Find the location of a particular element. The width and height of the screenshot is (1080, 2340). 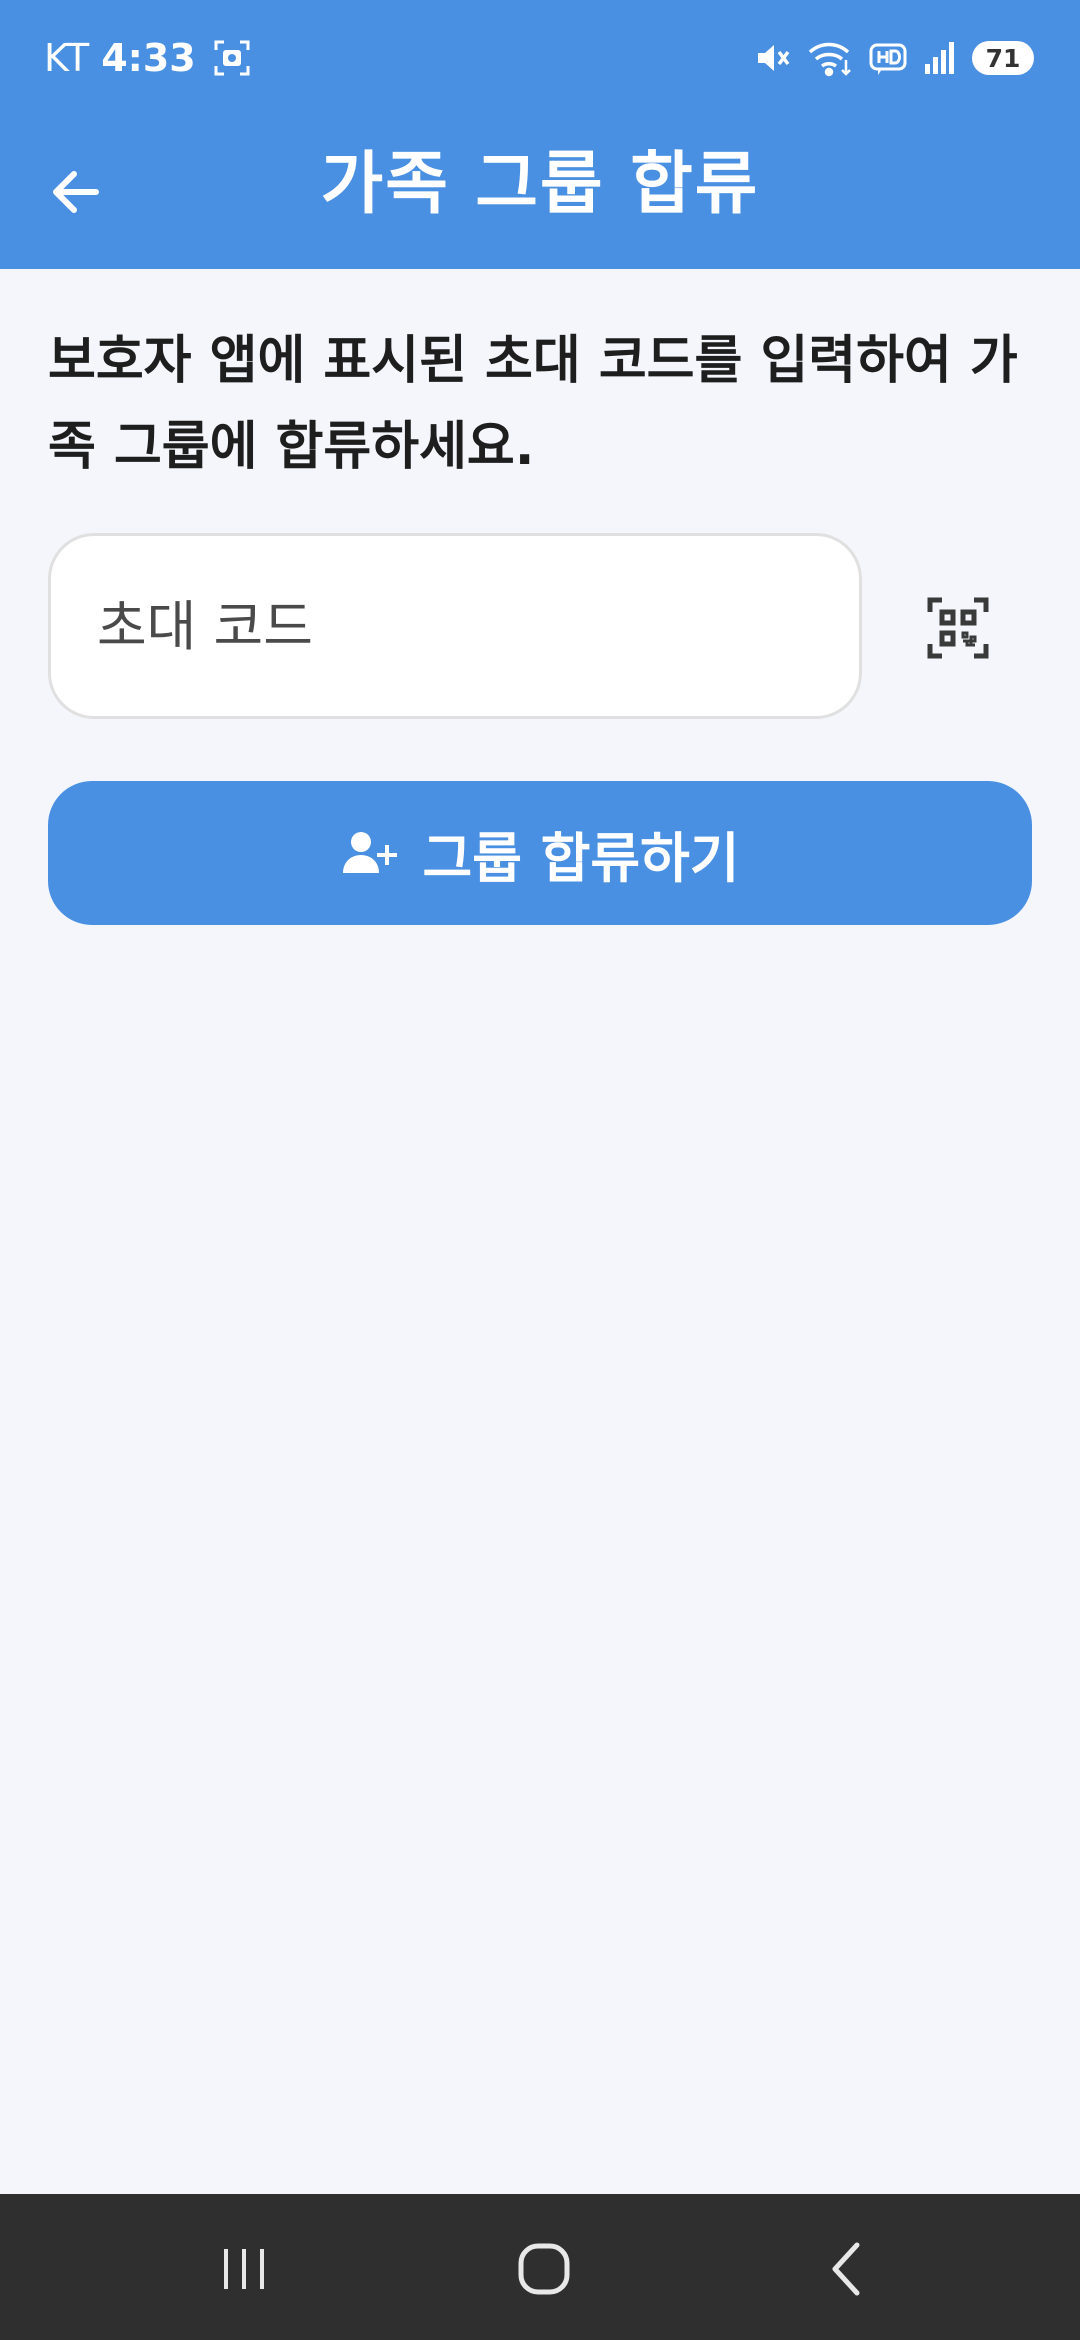

instruction-text: 보호자 앱에 표시된 초대 코드를 입력하여 가족 그룹에 합류하세요. is located at coordinates (533, 404).